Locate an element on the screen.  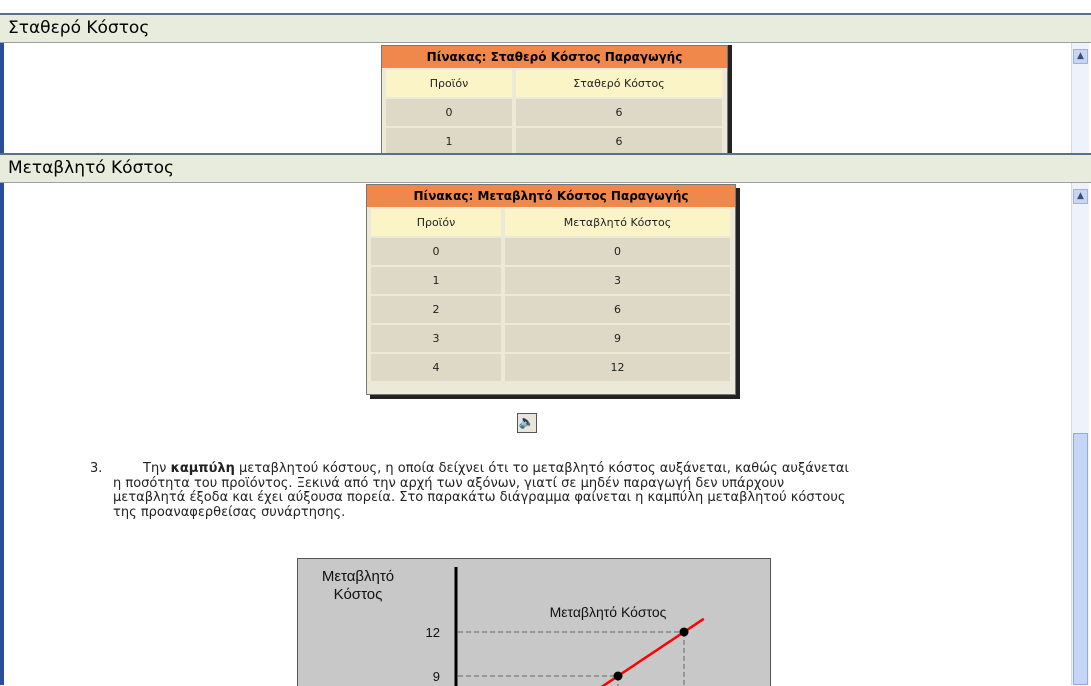
table-row: 4 12 is located at coordinates (551, 367).